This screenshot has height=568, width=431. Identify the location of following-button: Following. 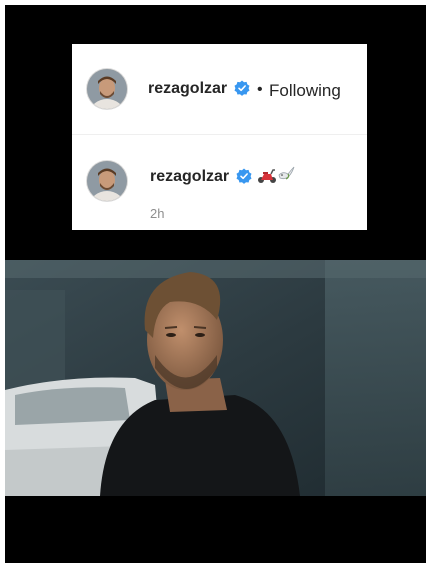
(305, 91).